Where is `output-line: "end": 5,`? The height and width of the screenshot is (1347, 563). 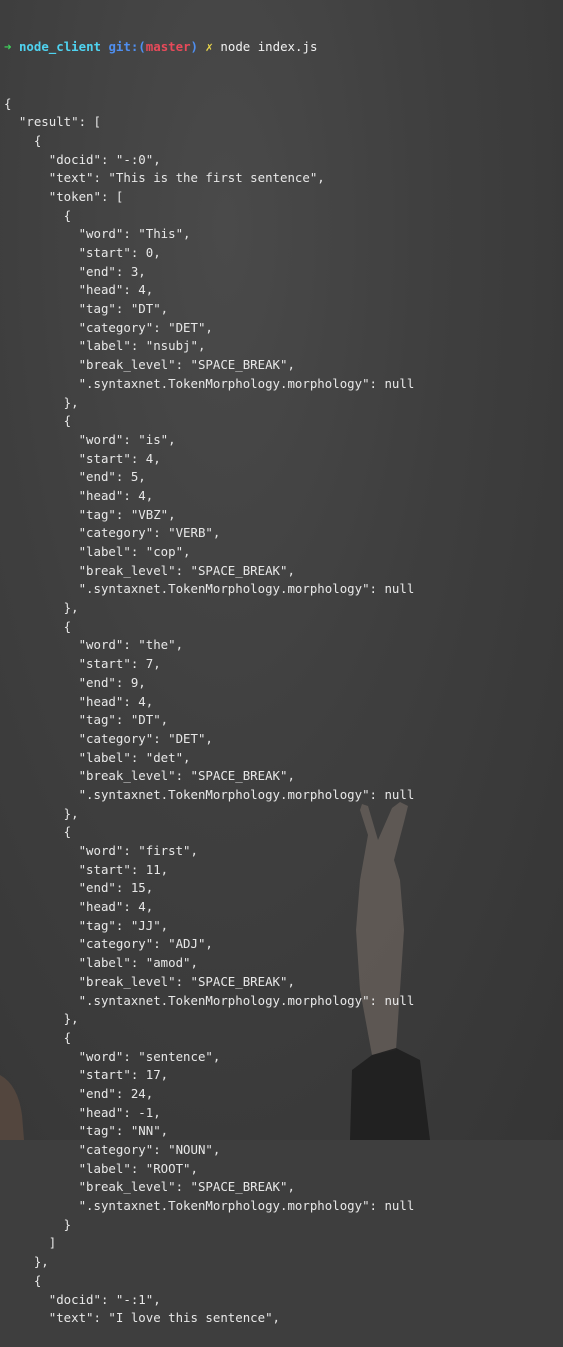 output-line: "end": 5, is located at coordinates (75, 477).